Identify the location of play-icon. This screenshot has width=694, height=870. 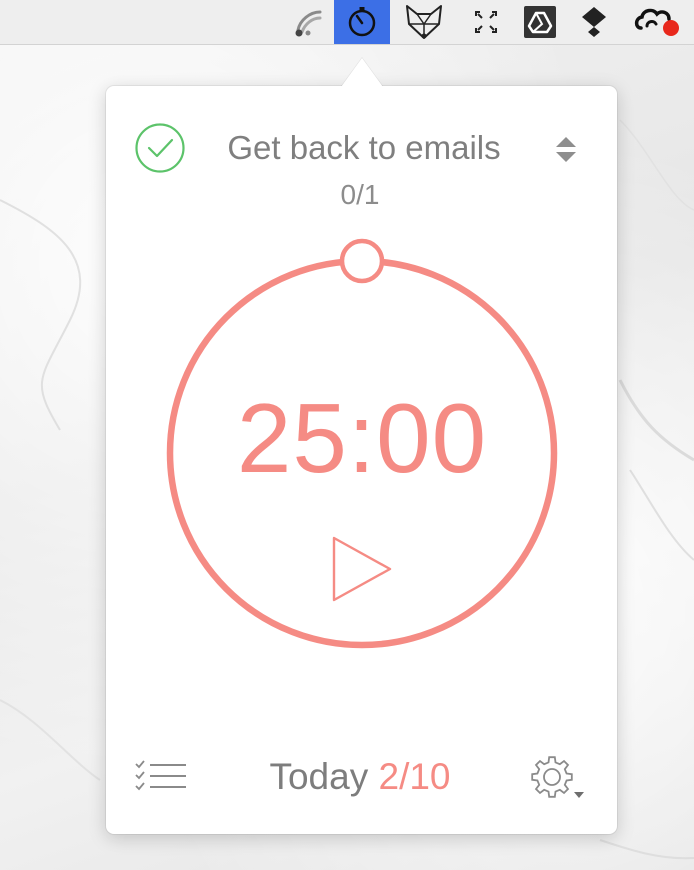
(362, 569).